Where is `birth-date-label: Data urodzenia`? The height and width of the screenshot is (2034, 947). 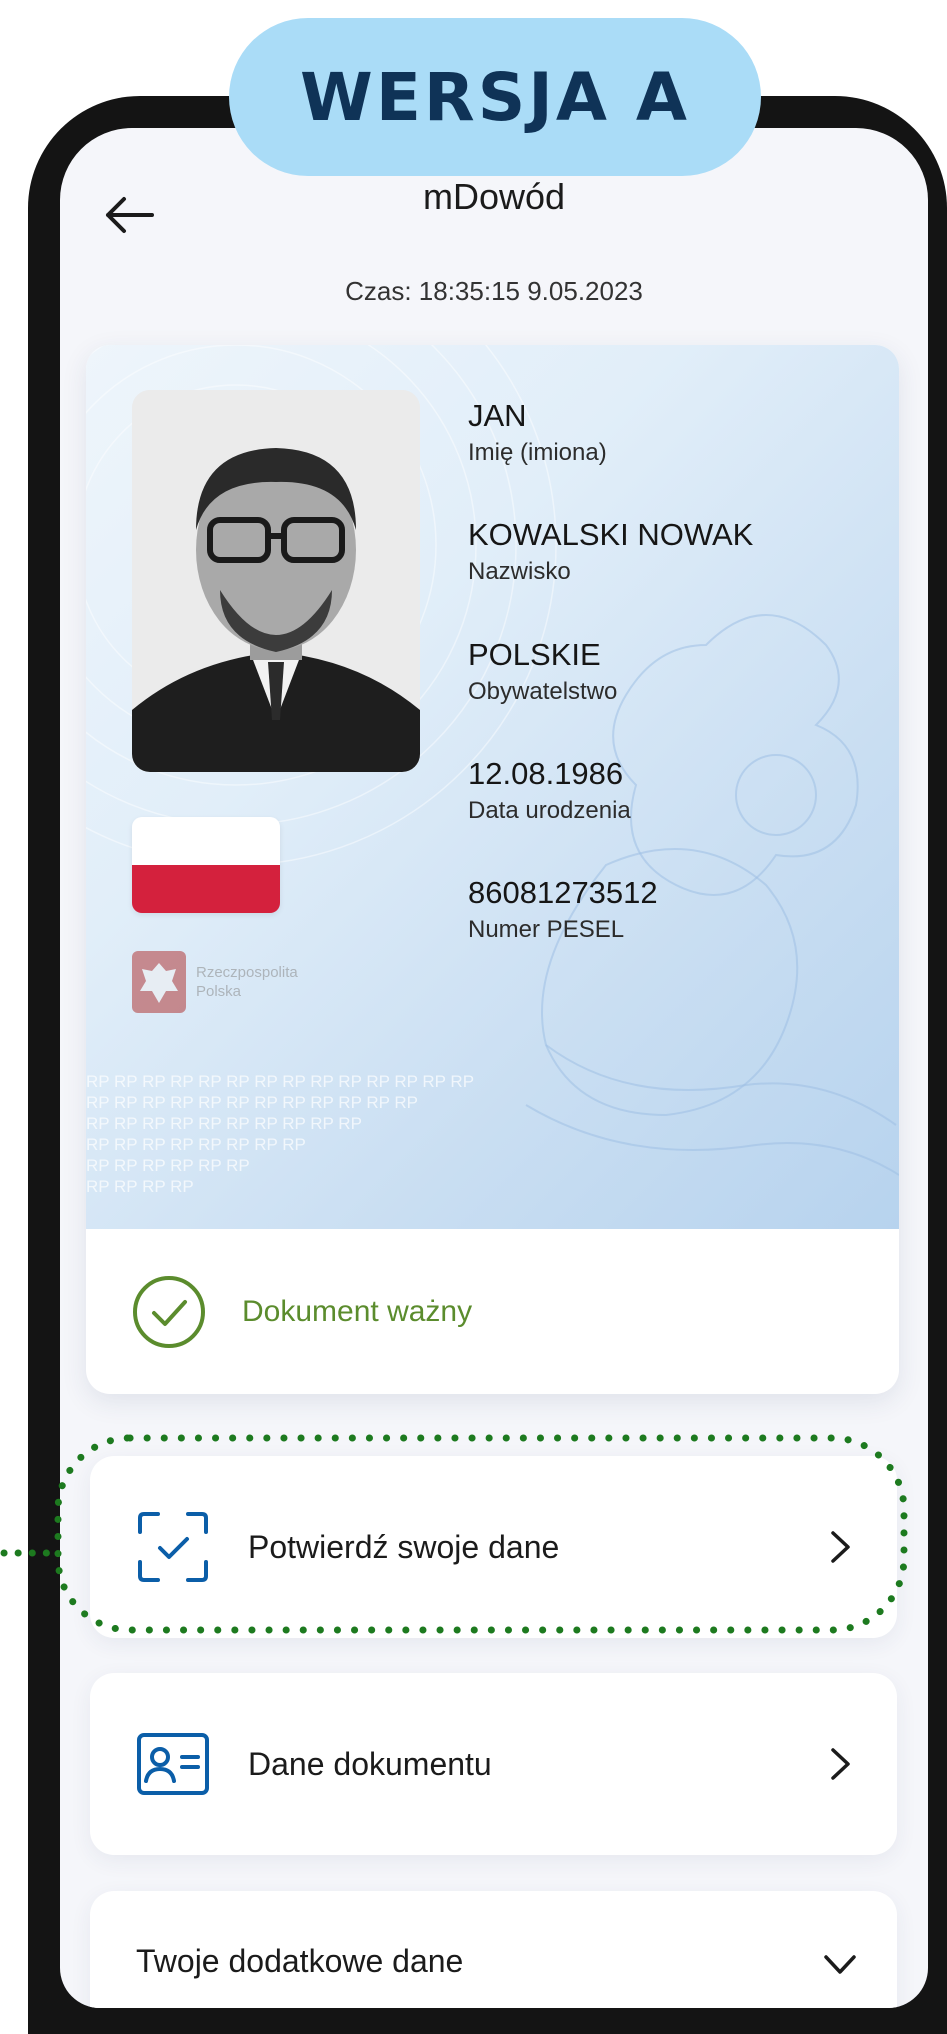
birth-date-label: Data urodzenia is located at coordinates (549, 810).